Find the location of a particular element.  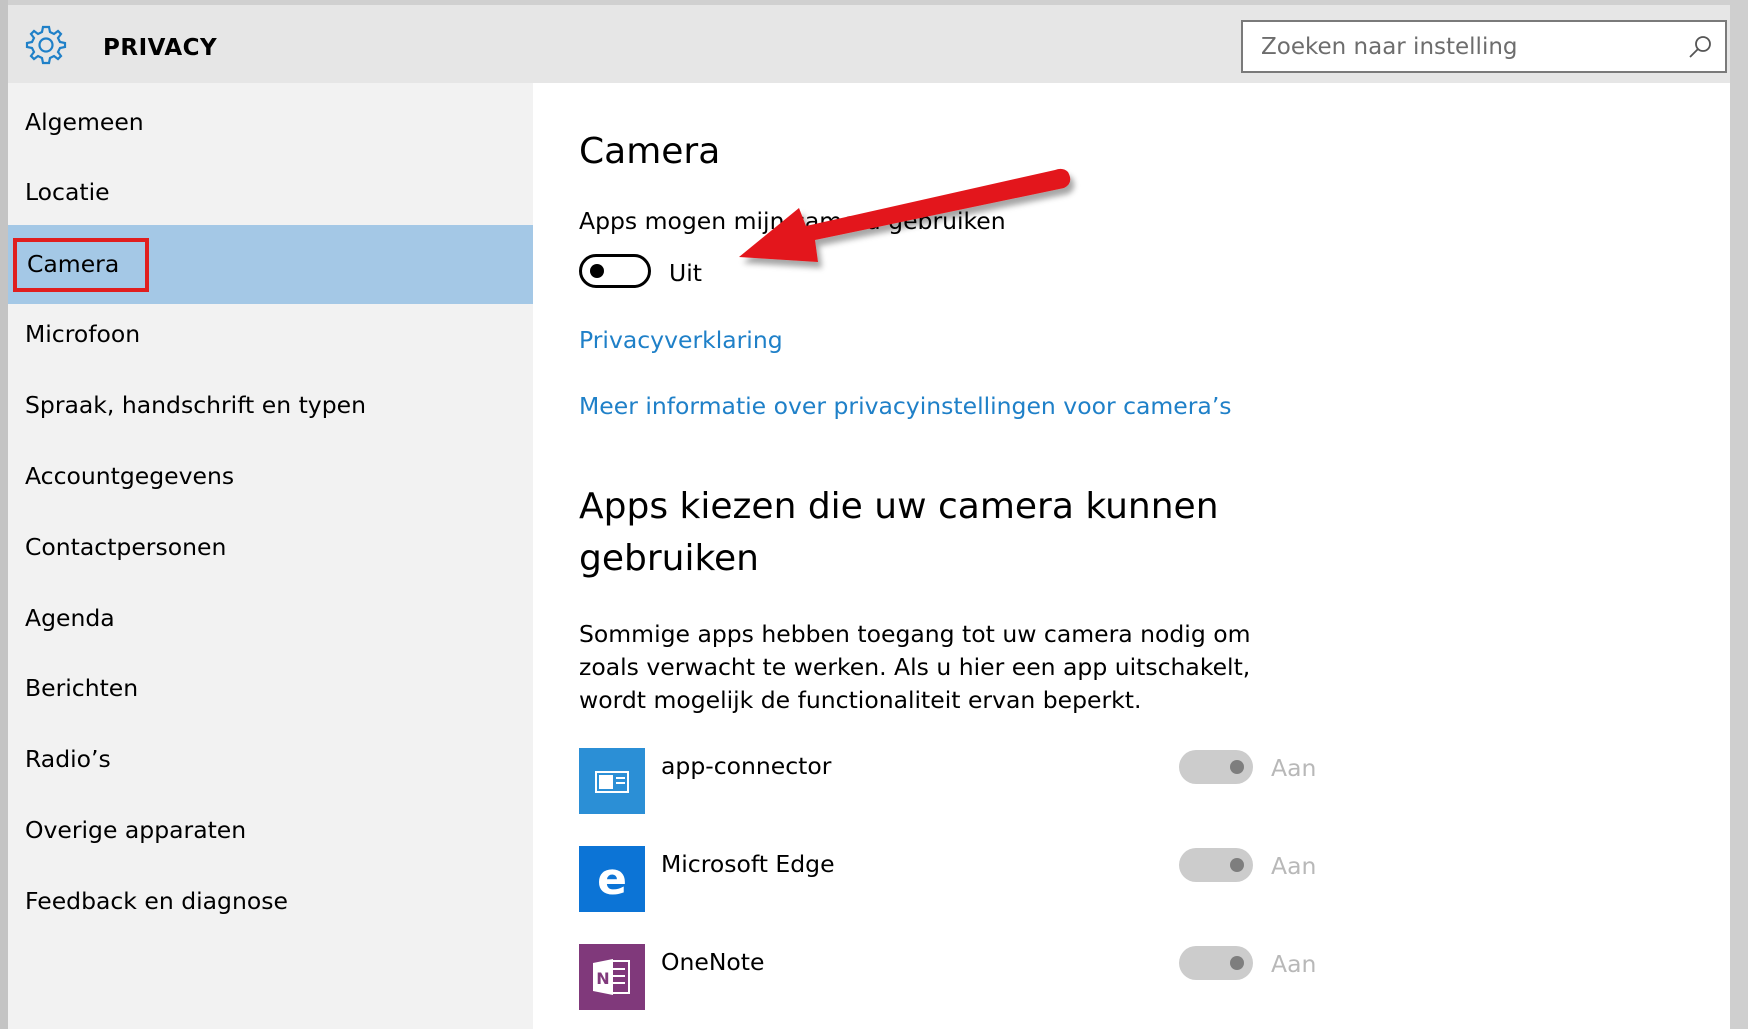

sidebar-item-microfoon: Microfoon is located at coordinates (270, 334).